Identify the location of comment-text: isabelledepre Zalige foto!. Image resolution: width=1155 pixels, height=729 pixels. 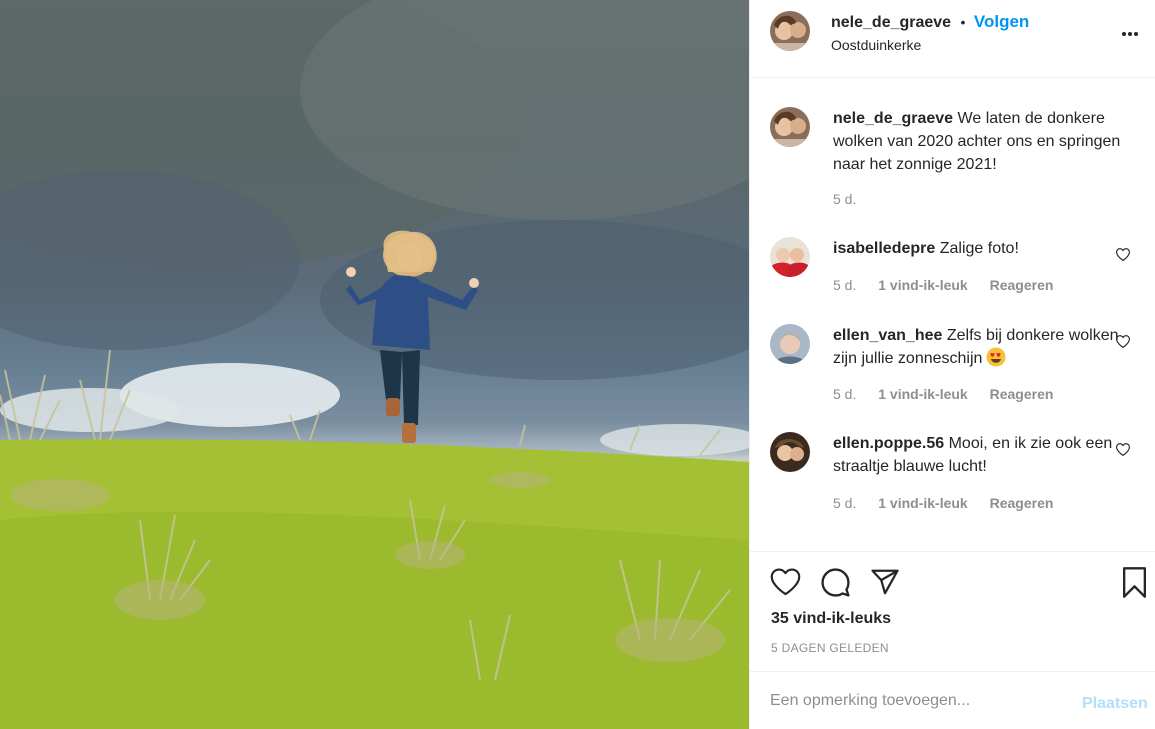
(980, 248).